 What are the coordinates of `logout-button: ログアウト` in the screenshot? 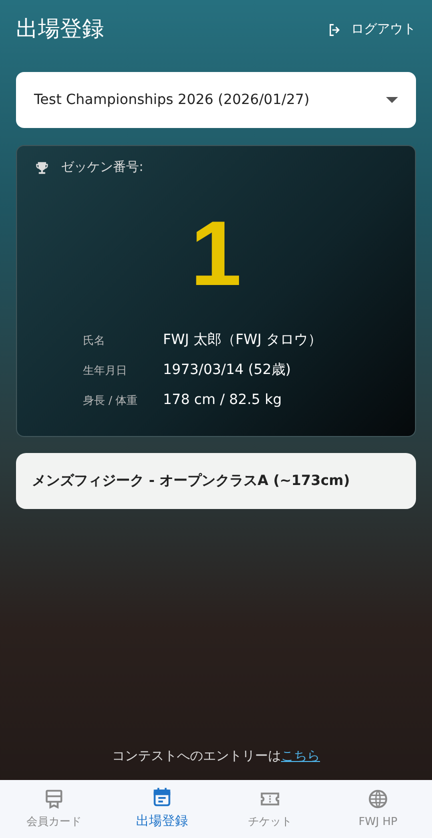 It's located at (371, 30).